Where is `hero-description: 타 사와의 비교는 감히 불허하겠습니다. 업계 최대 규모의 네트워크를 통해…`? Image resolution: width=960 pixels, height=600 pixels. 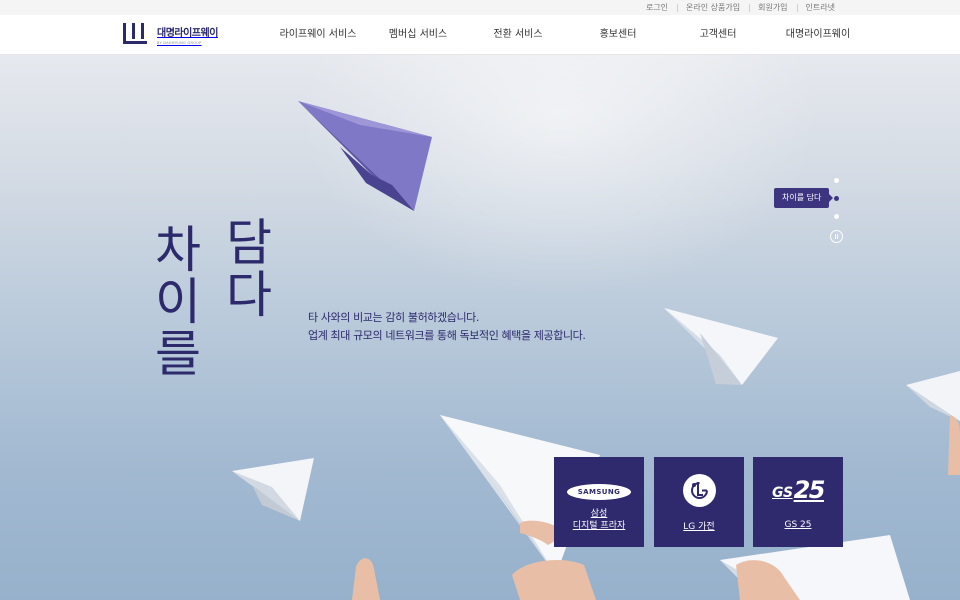
hero-description: 타 사와의 비교는 감히 불허하겠습니다. 업계 최대 규모의 네트워크를 통해… is located at coordinates (447, 327).